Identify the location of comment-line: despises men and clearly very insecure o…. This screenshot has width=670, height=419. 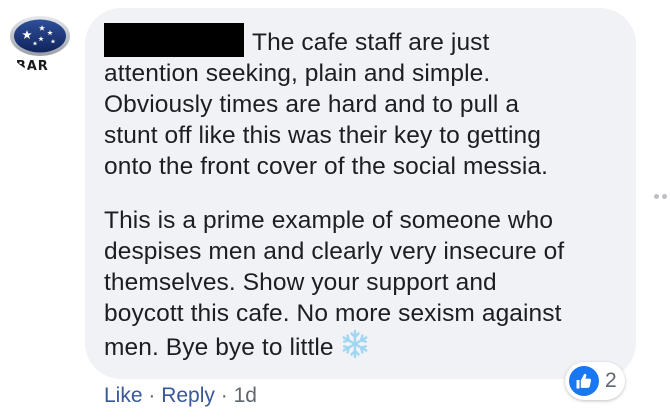
(334, 251).